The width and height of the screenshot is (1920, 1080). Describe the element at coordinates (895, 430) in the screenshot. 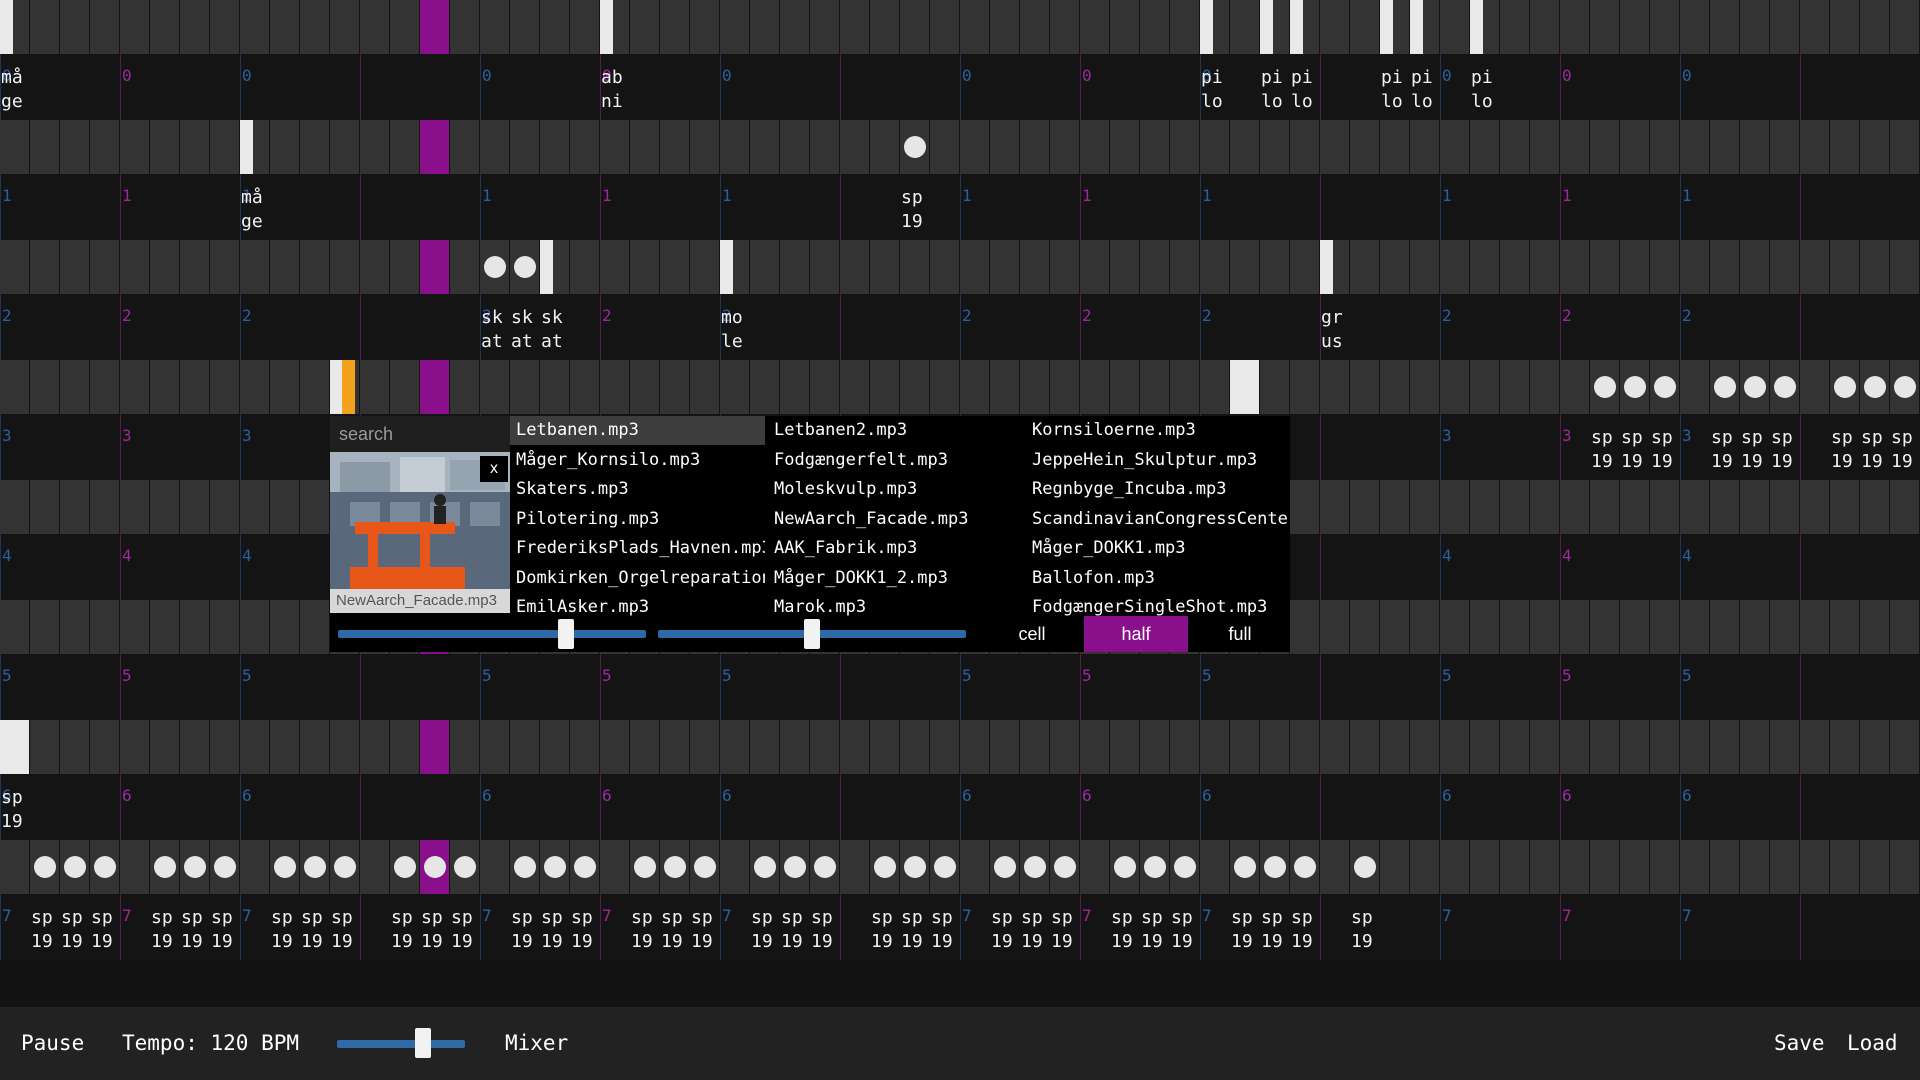

I see `file-item: Letbanen2.mp3` at that location.